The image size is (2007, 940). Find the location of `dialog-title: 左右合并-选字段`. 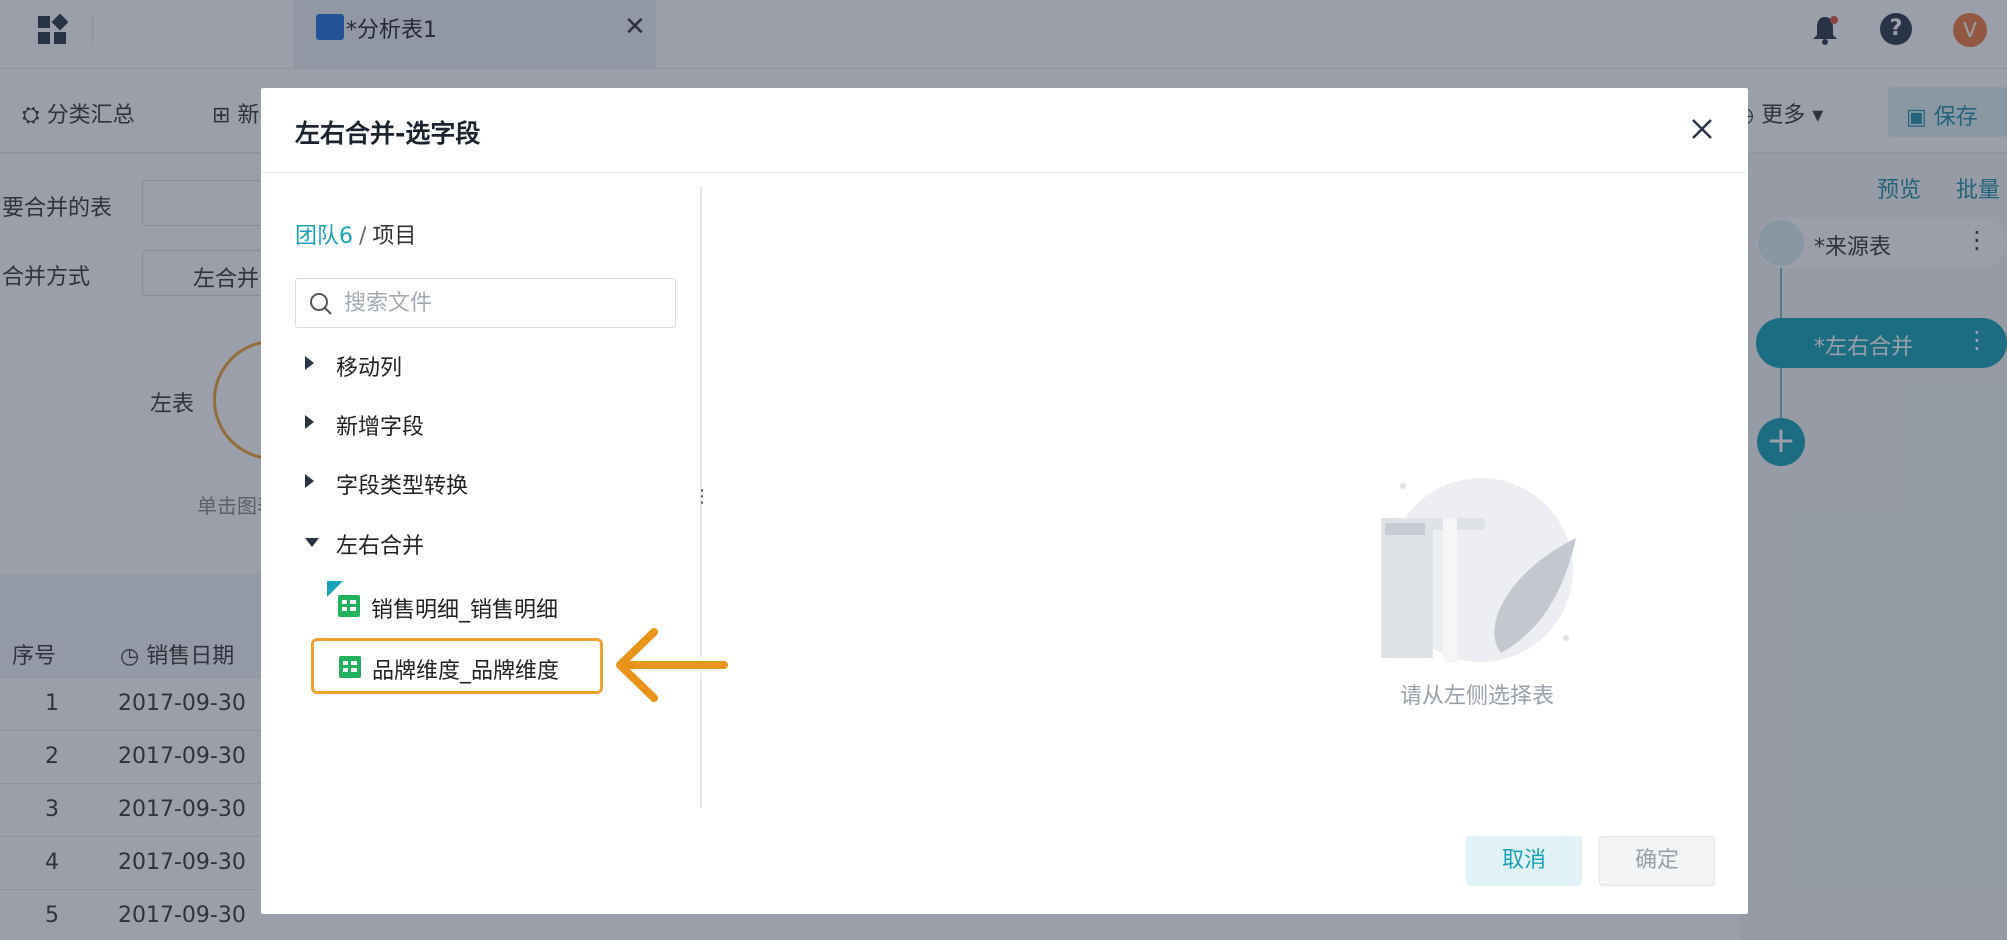

dialog-title: 左右合并-选字段 is located at coordinates (388, 133).